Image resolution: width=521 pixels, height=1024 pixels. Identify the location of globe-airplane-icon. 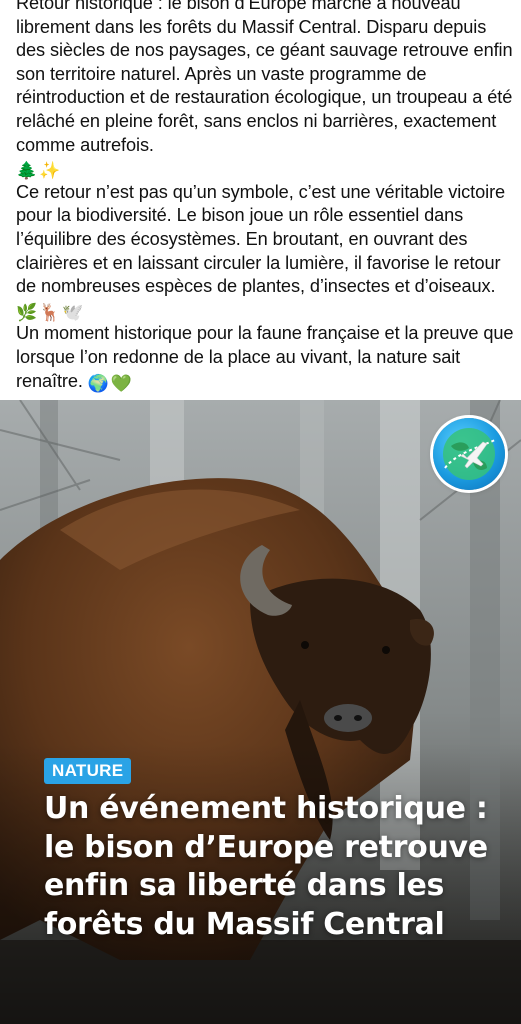
(469, 454).